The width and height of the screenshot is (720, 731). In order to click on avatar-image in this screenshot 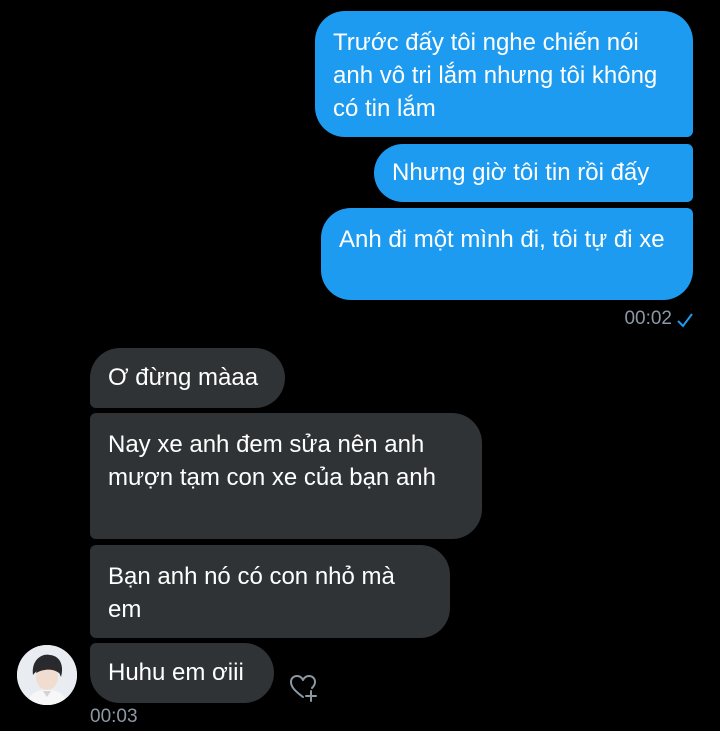, I will do `click(47, 675)`.